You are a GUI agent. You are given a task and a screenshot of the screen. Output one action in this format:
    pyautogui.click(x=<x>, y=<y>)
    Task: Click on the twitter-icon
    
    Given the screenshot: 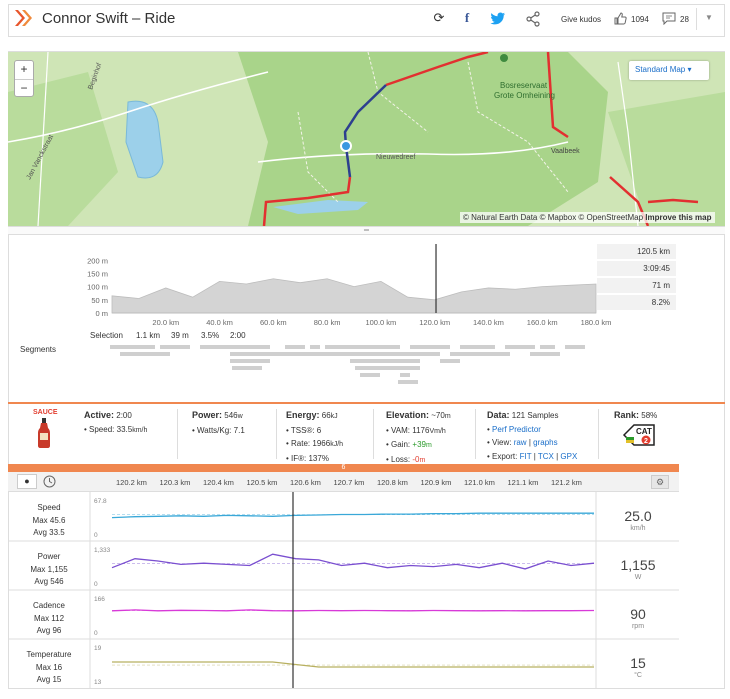 What is the action you would take?
    pyautogui.click(x=498, y=18)
    